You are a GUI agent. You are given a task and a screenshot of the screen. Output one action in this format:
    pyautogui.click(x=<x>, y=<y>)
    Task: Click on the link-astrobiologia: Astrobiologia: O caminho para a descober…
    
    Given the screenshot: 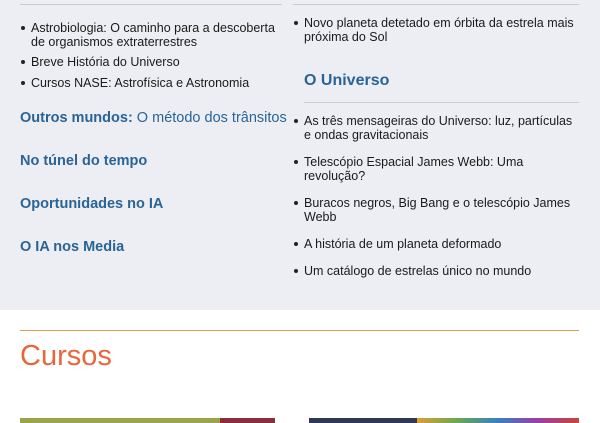 What is the action you would take?
    pyautogui.click(x=153, y=35)
    